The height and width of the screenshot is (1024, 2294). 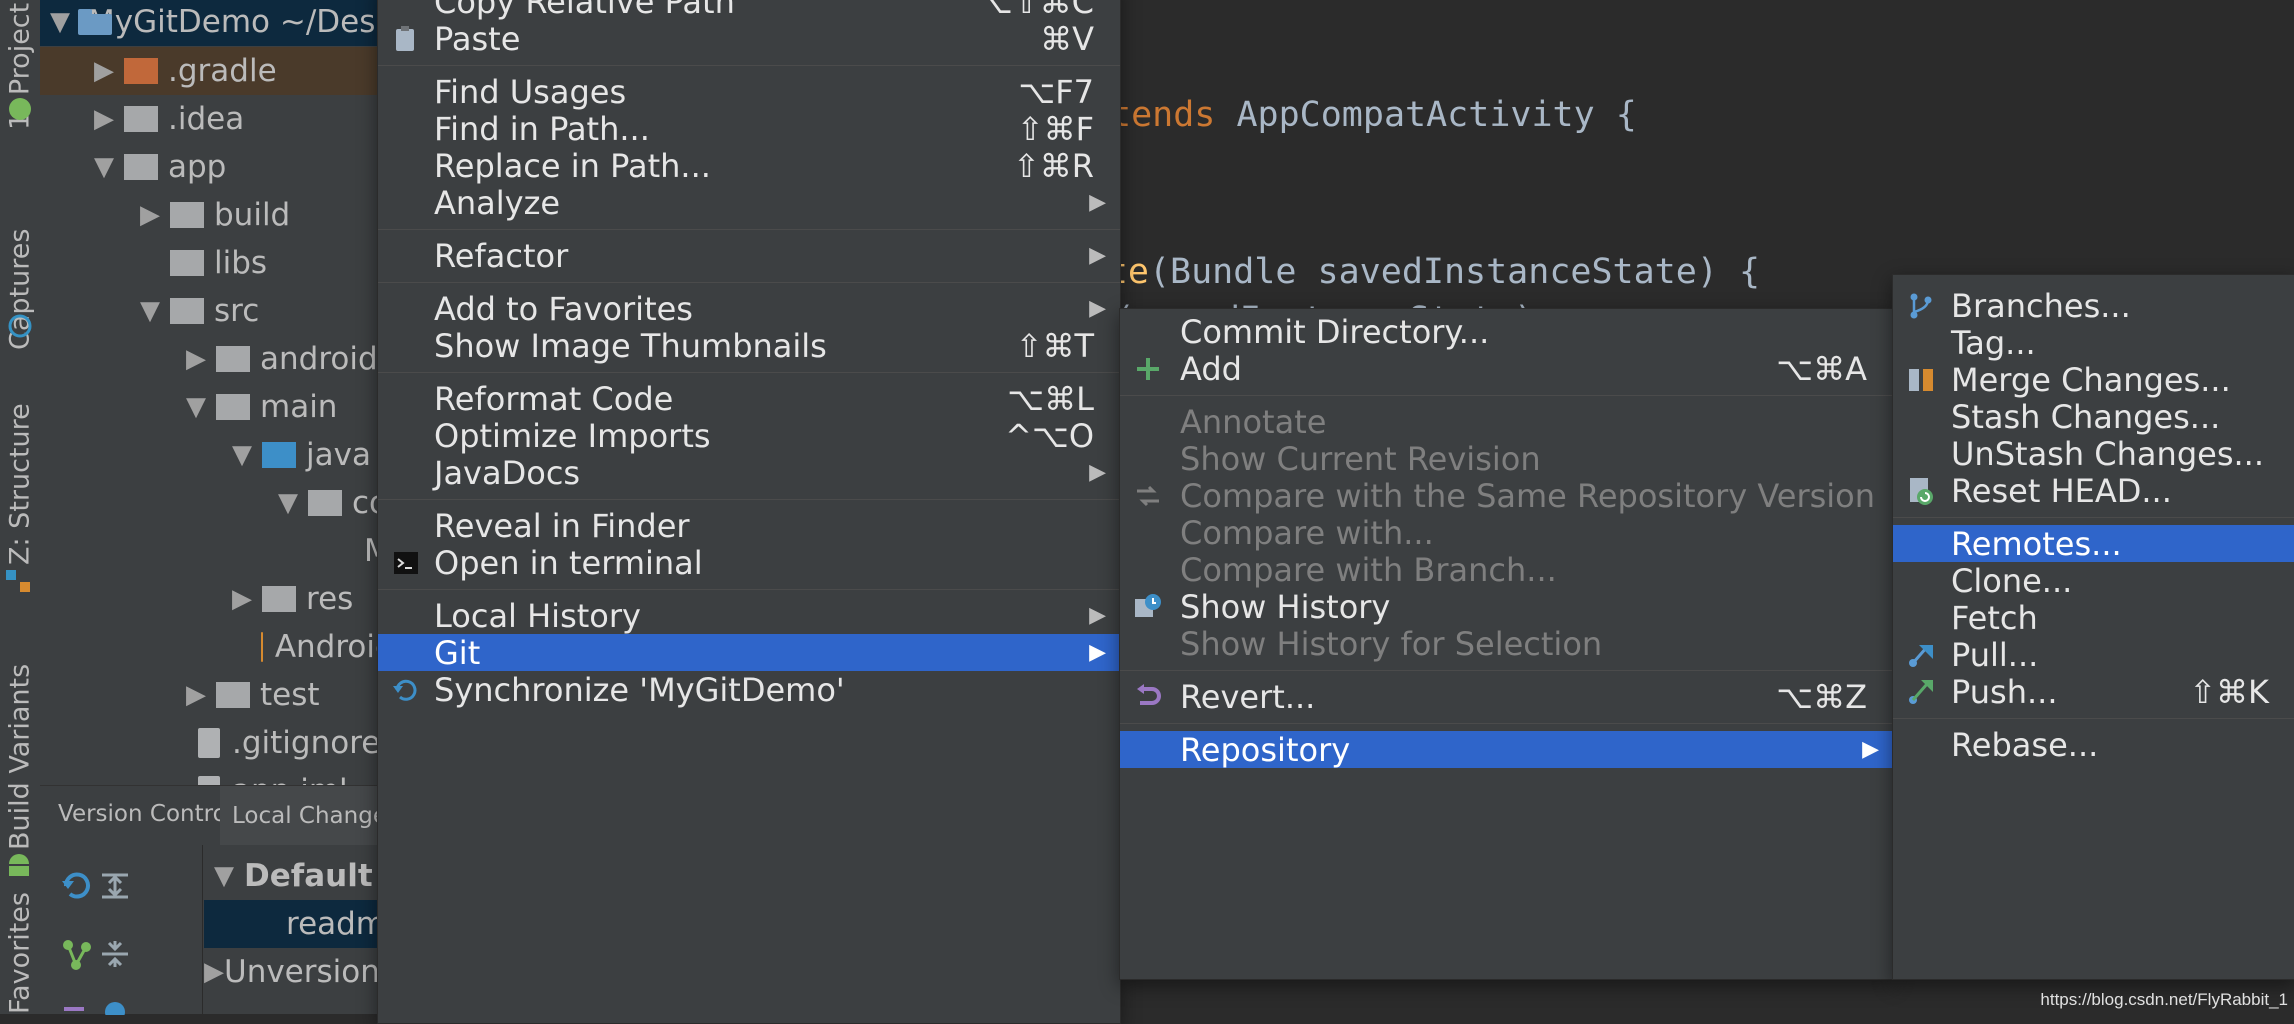 I want to click on tree-row: ▶ .idea, so click(x=210, y=119).